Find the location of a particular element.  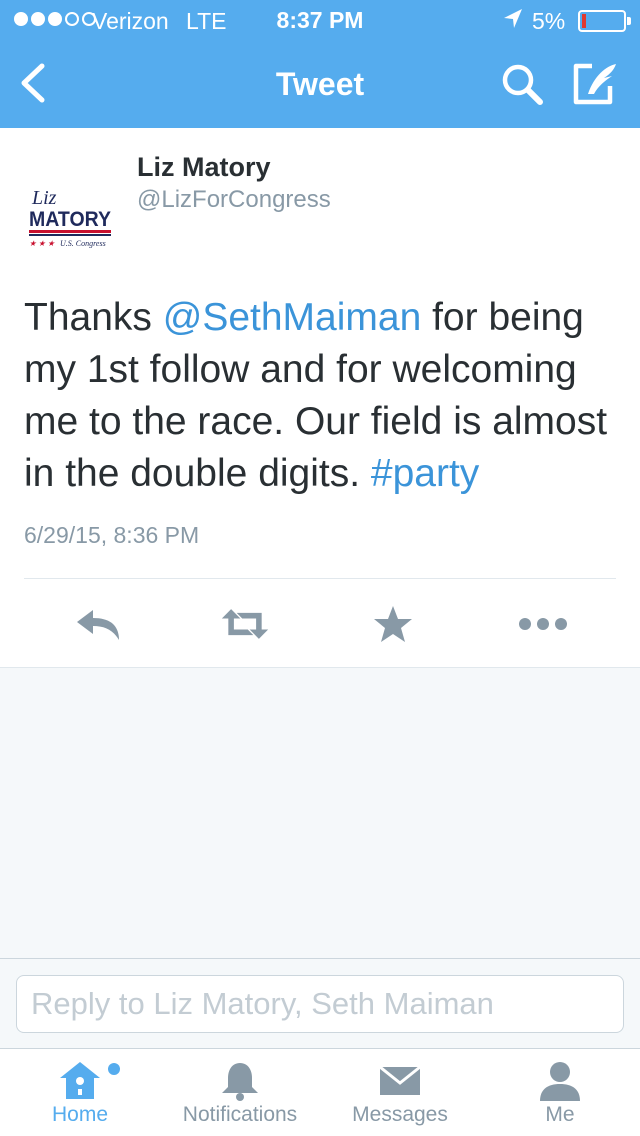

reply-button is located at coordinates (99, 624).